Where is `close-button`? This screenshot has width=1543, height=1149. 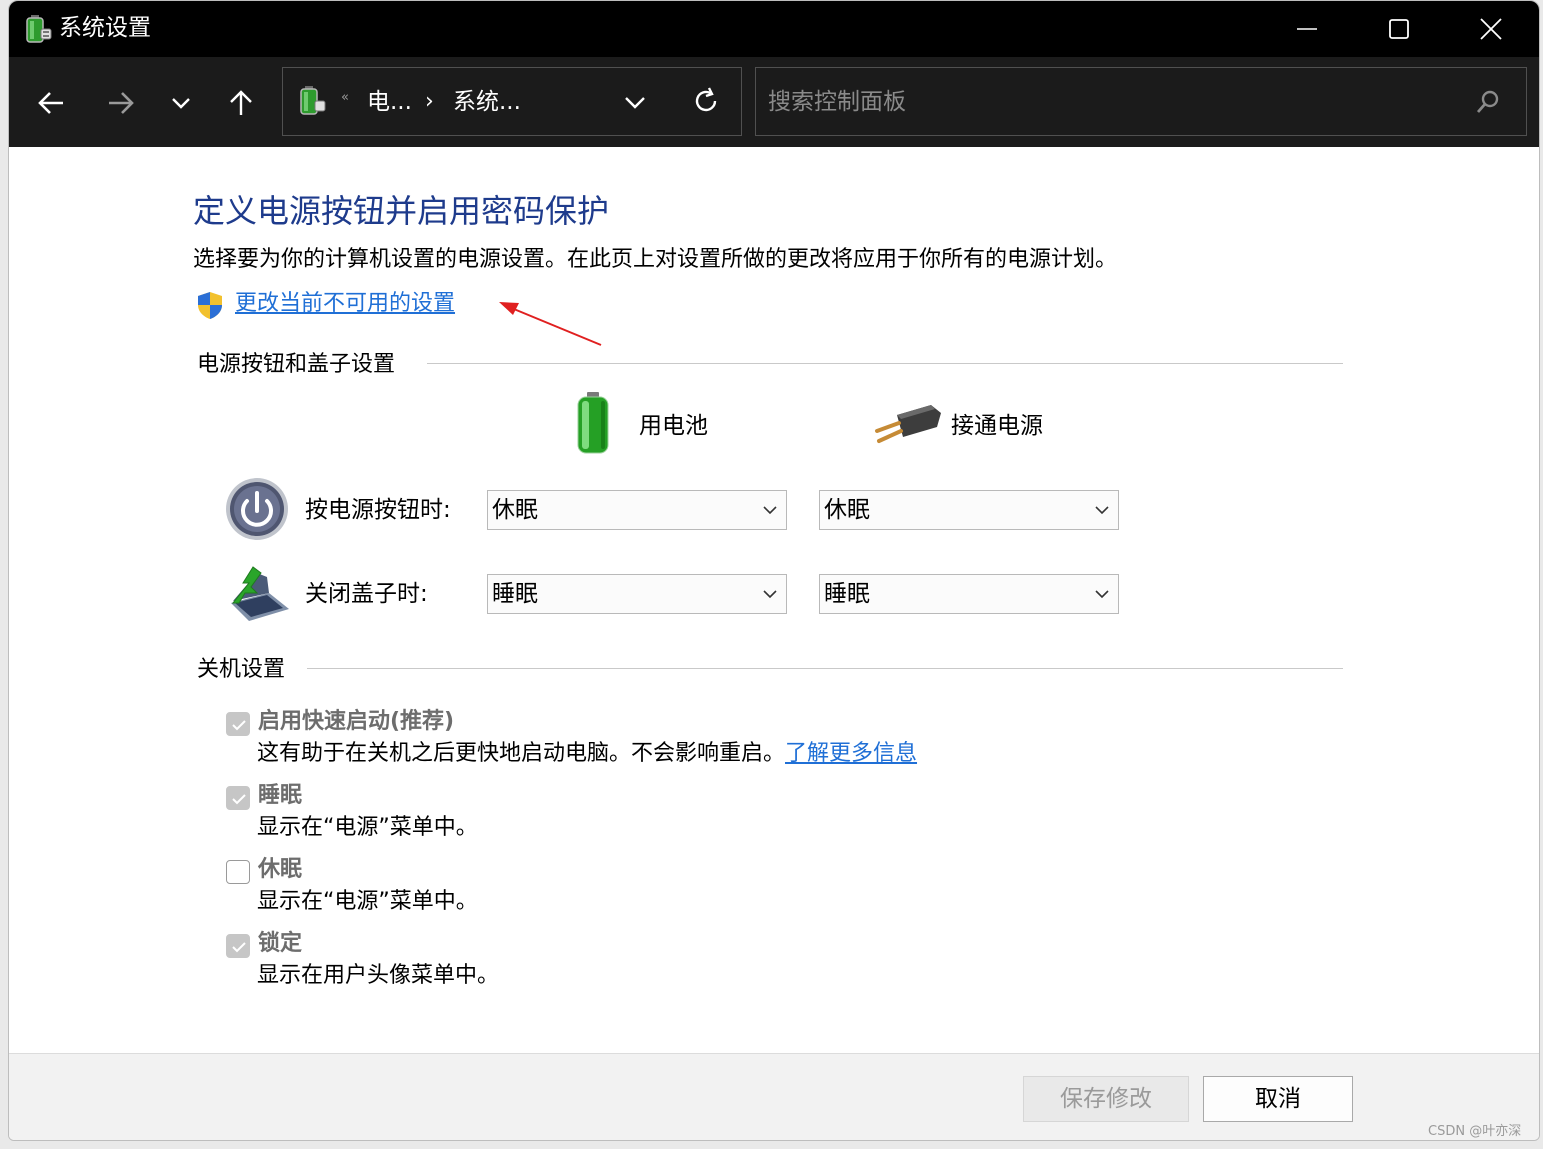 close-button is located at coordinates (1491, 29).